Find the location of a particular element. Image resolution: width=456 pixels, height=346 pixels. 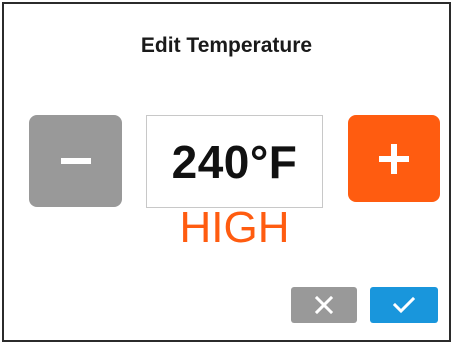

cancel-button is located at coordinates (324, 305).